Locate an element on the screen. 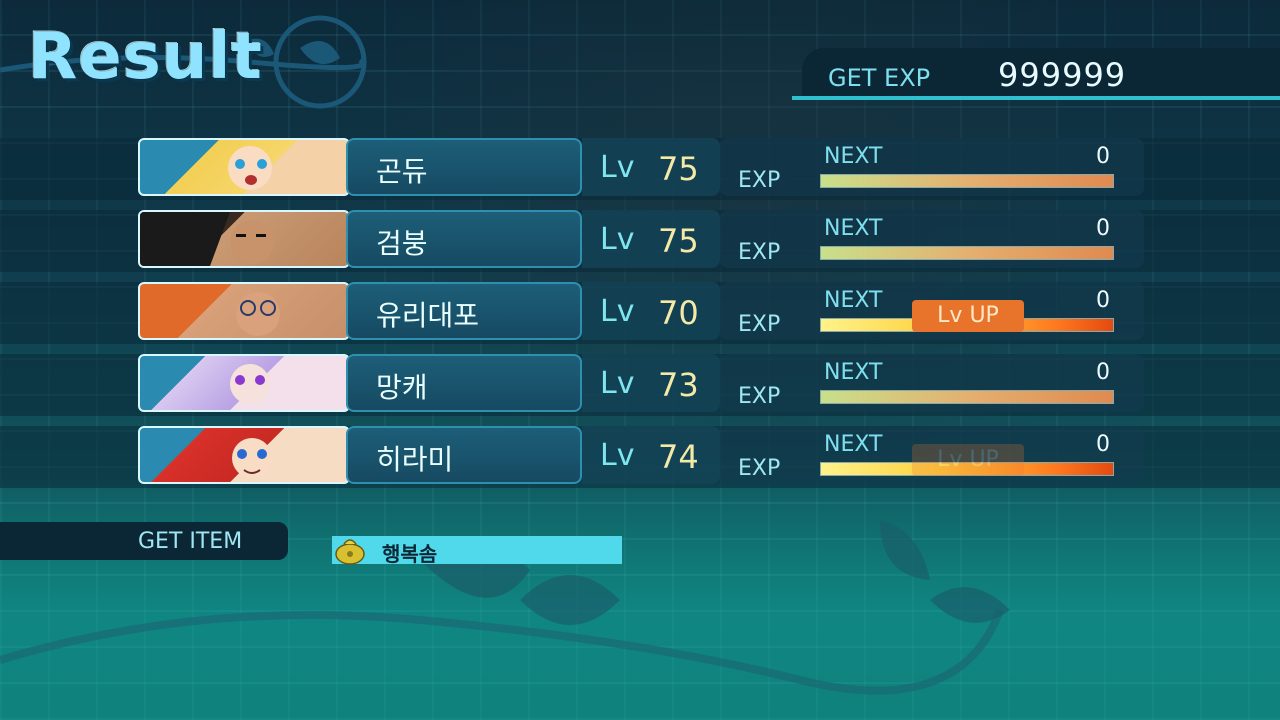 The width and height of the screenshot is (1280, 720). party-member-row: 히라미 Lv 74 EXP NEXT 0 Lv UP is located at coordinates (640, 457).